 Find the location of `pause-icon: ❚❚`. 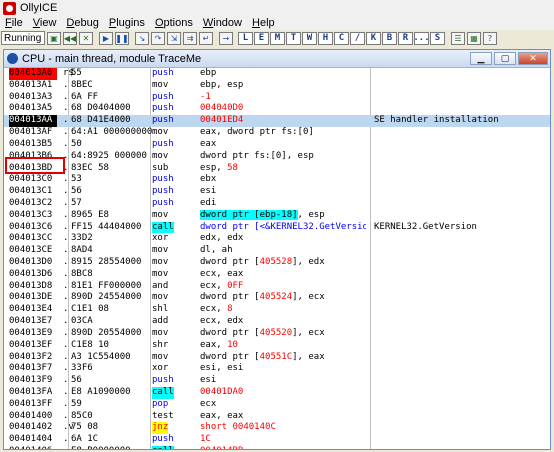

pause-icon: ❚❚ is located at coordinates (122, 38).